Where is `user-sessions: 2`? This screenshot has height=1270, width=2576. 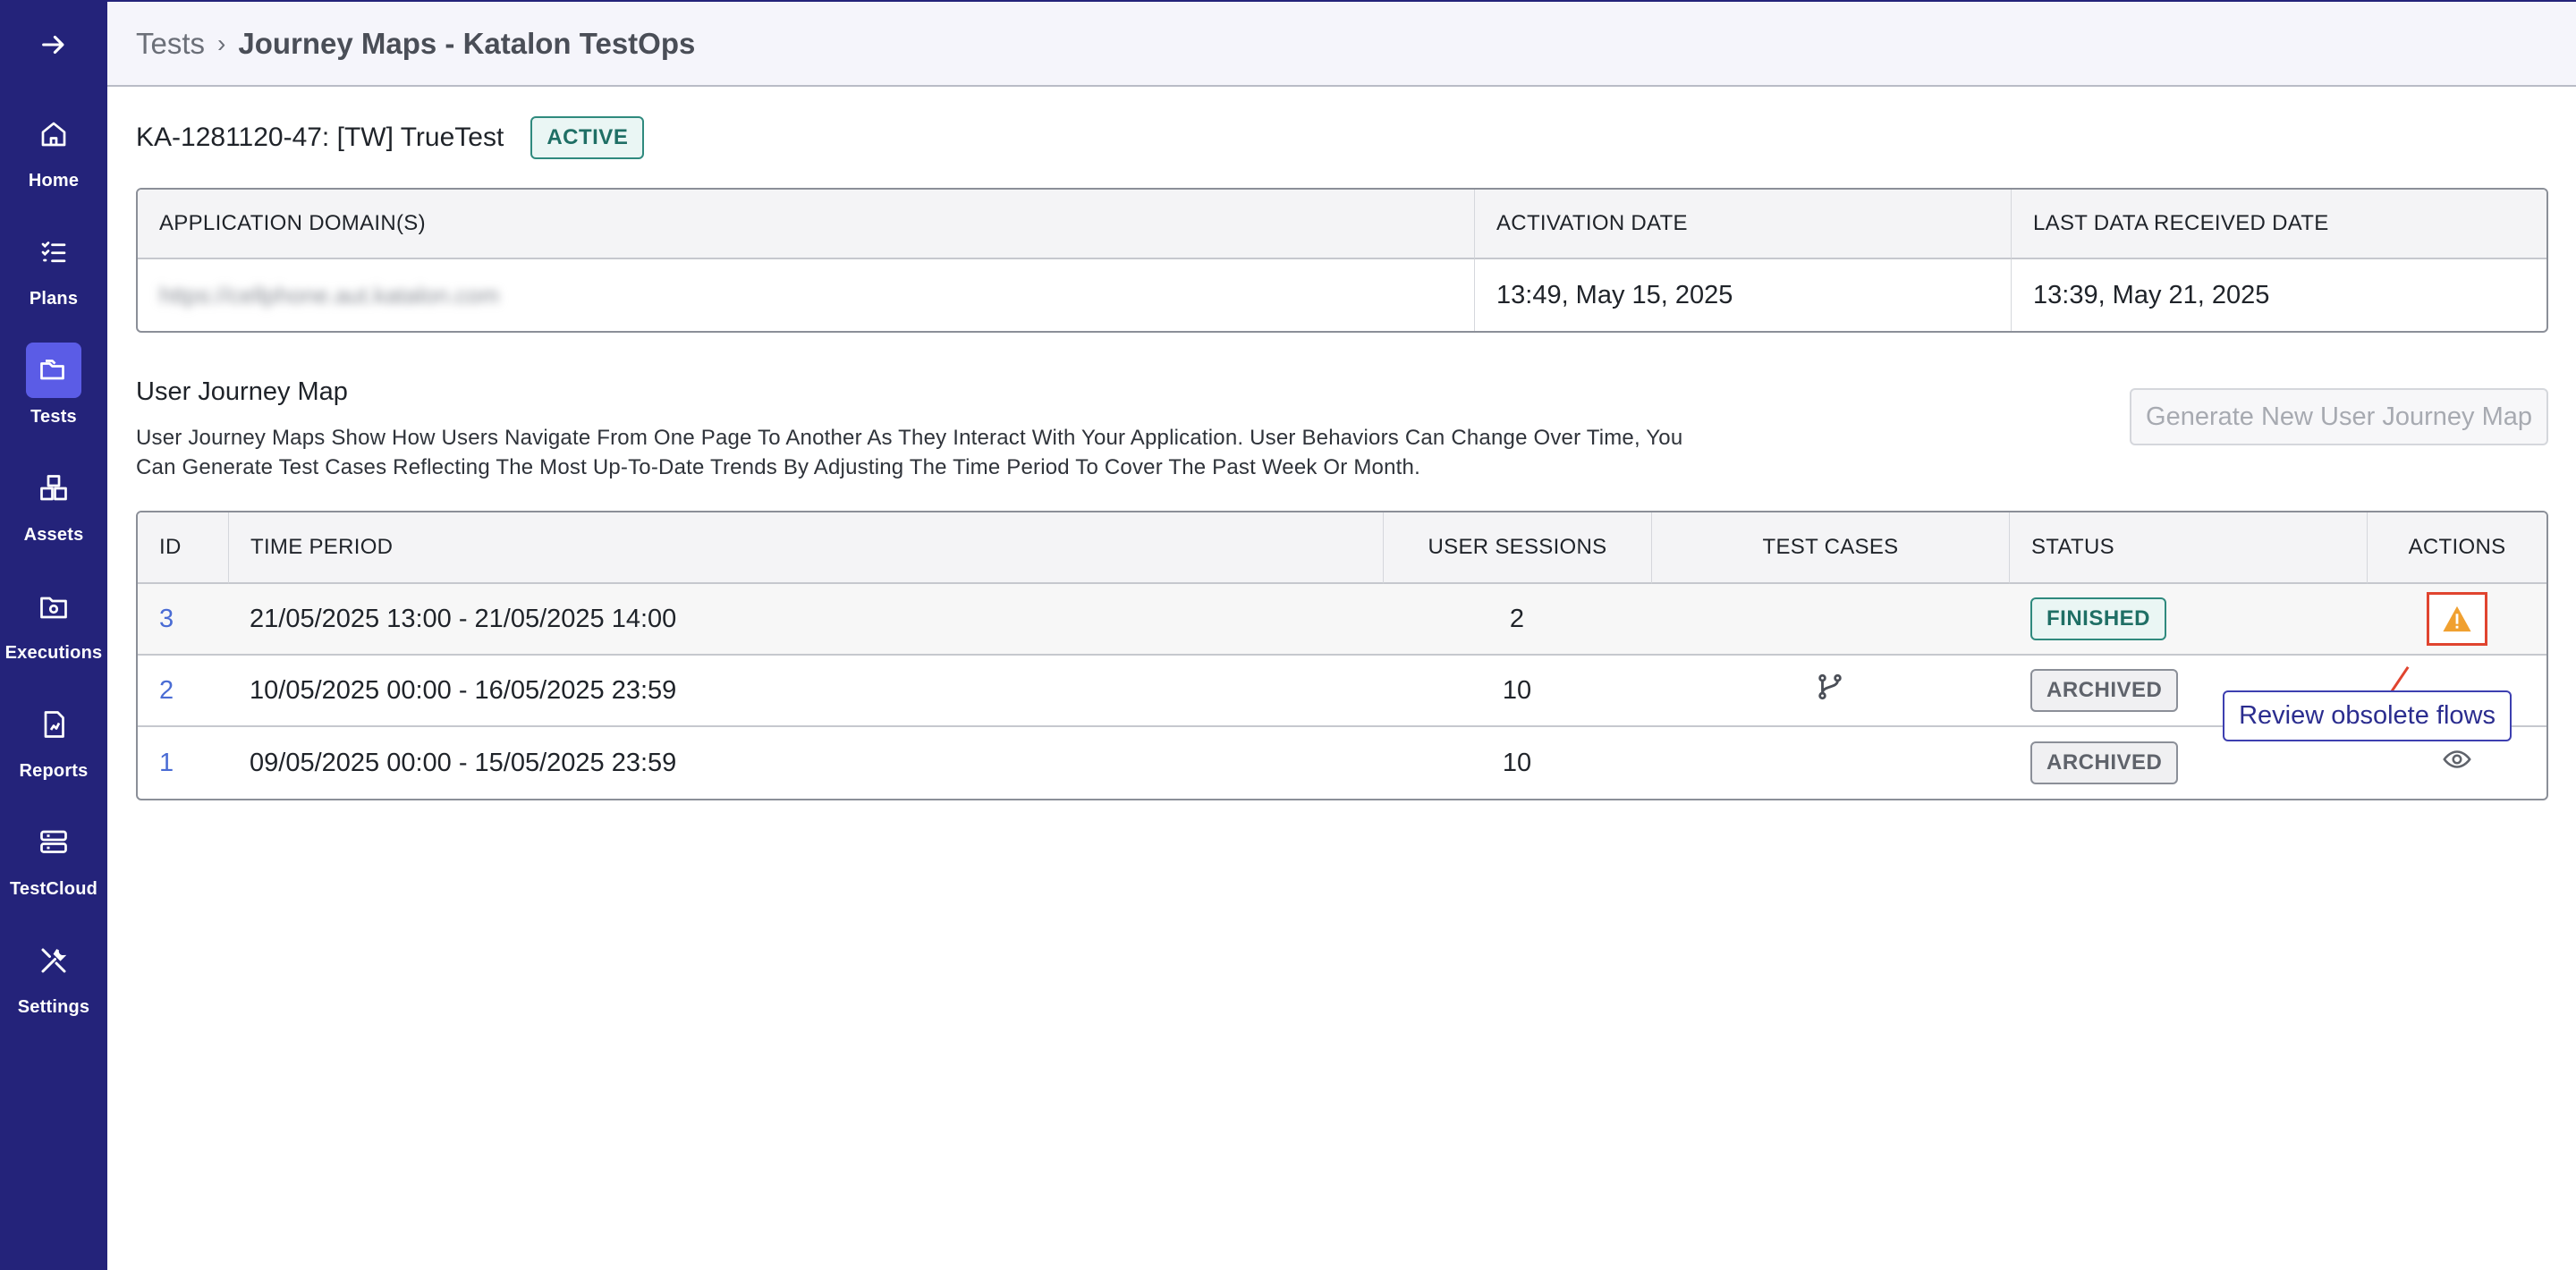
user-sessions: 2 is located at coordinates (1517, 620).